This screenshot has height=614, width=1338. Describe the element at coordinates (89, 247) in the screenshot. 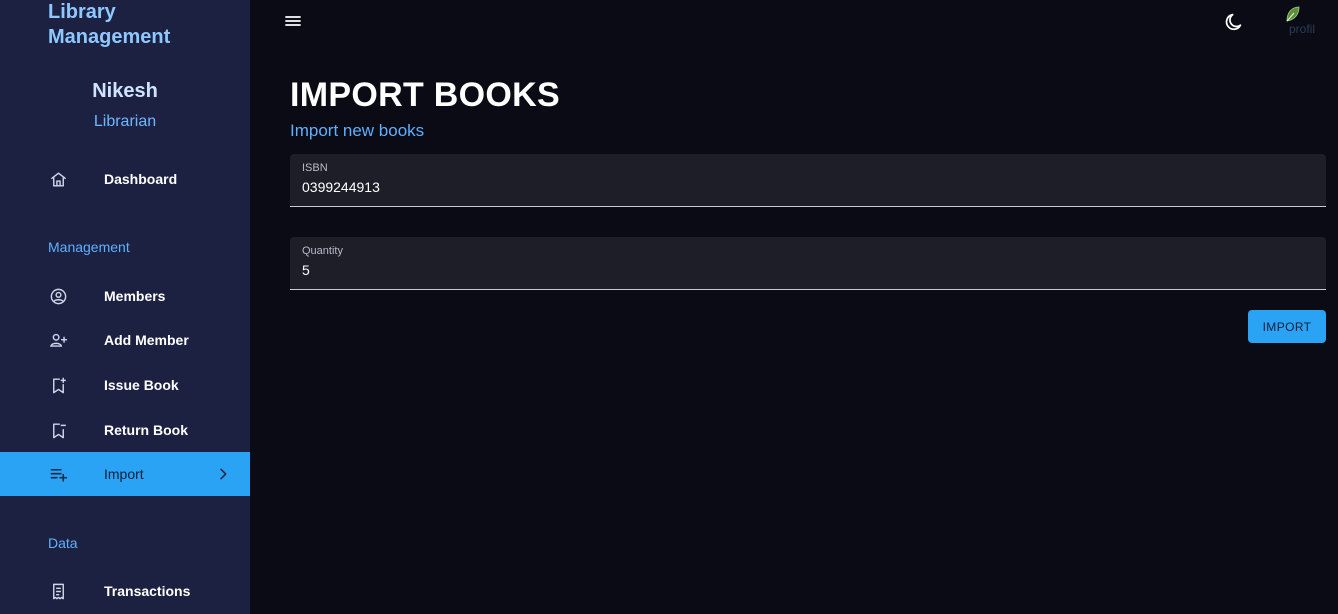

I see `section-title-management: Management` at that location.